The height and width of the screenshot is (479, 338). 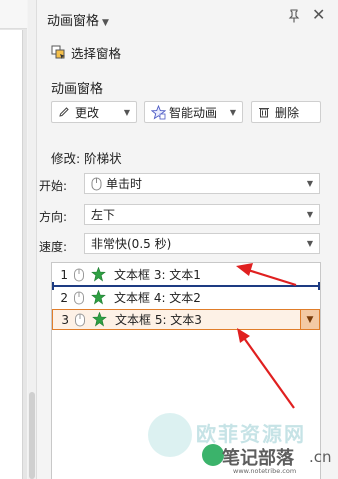 What do you see at coordinates (87, 112) in the screenshot?
I see `change-label: 更改` at bounding box center [87, 112].